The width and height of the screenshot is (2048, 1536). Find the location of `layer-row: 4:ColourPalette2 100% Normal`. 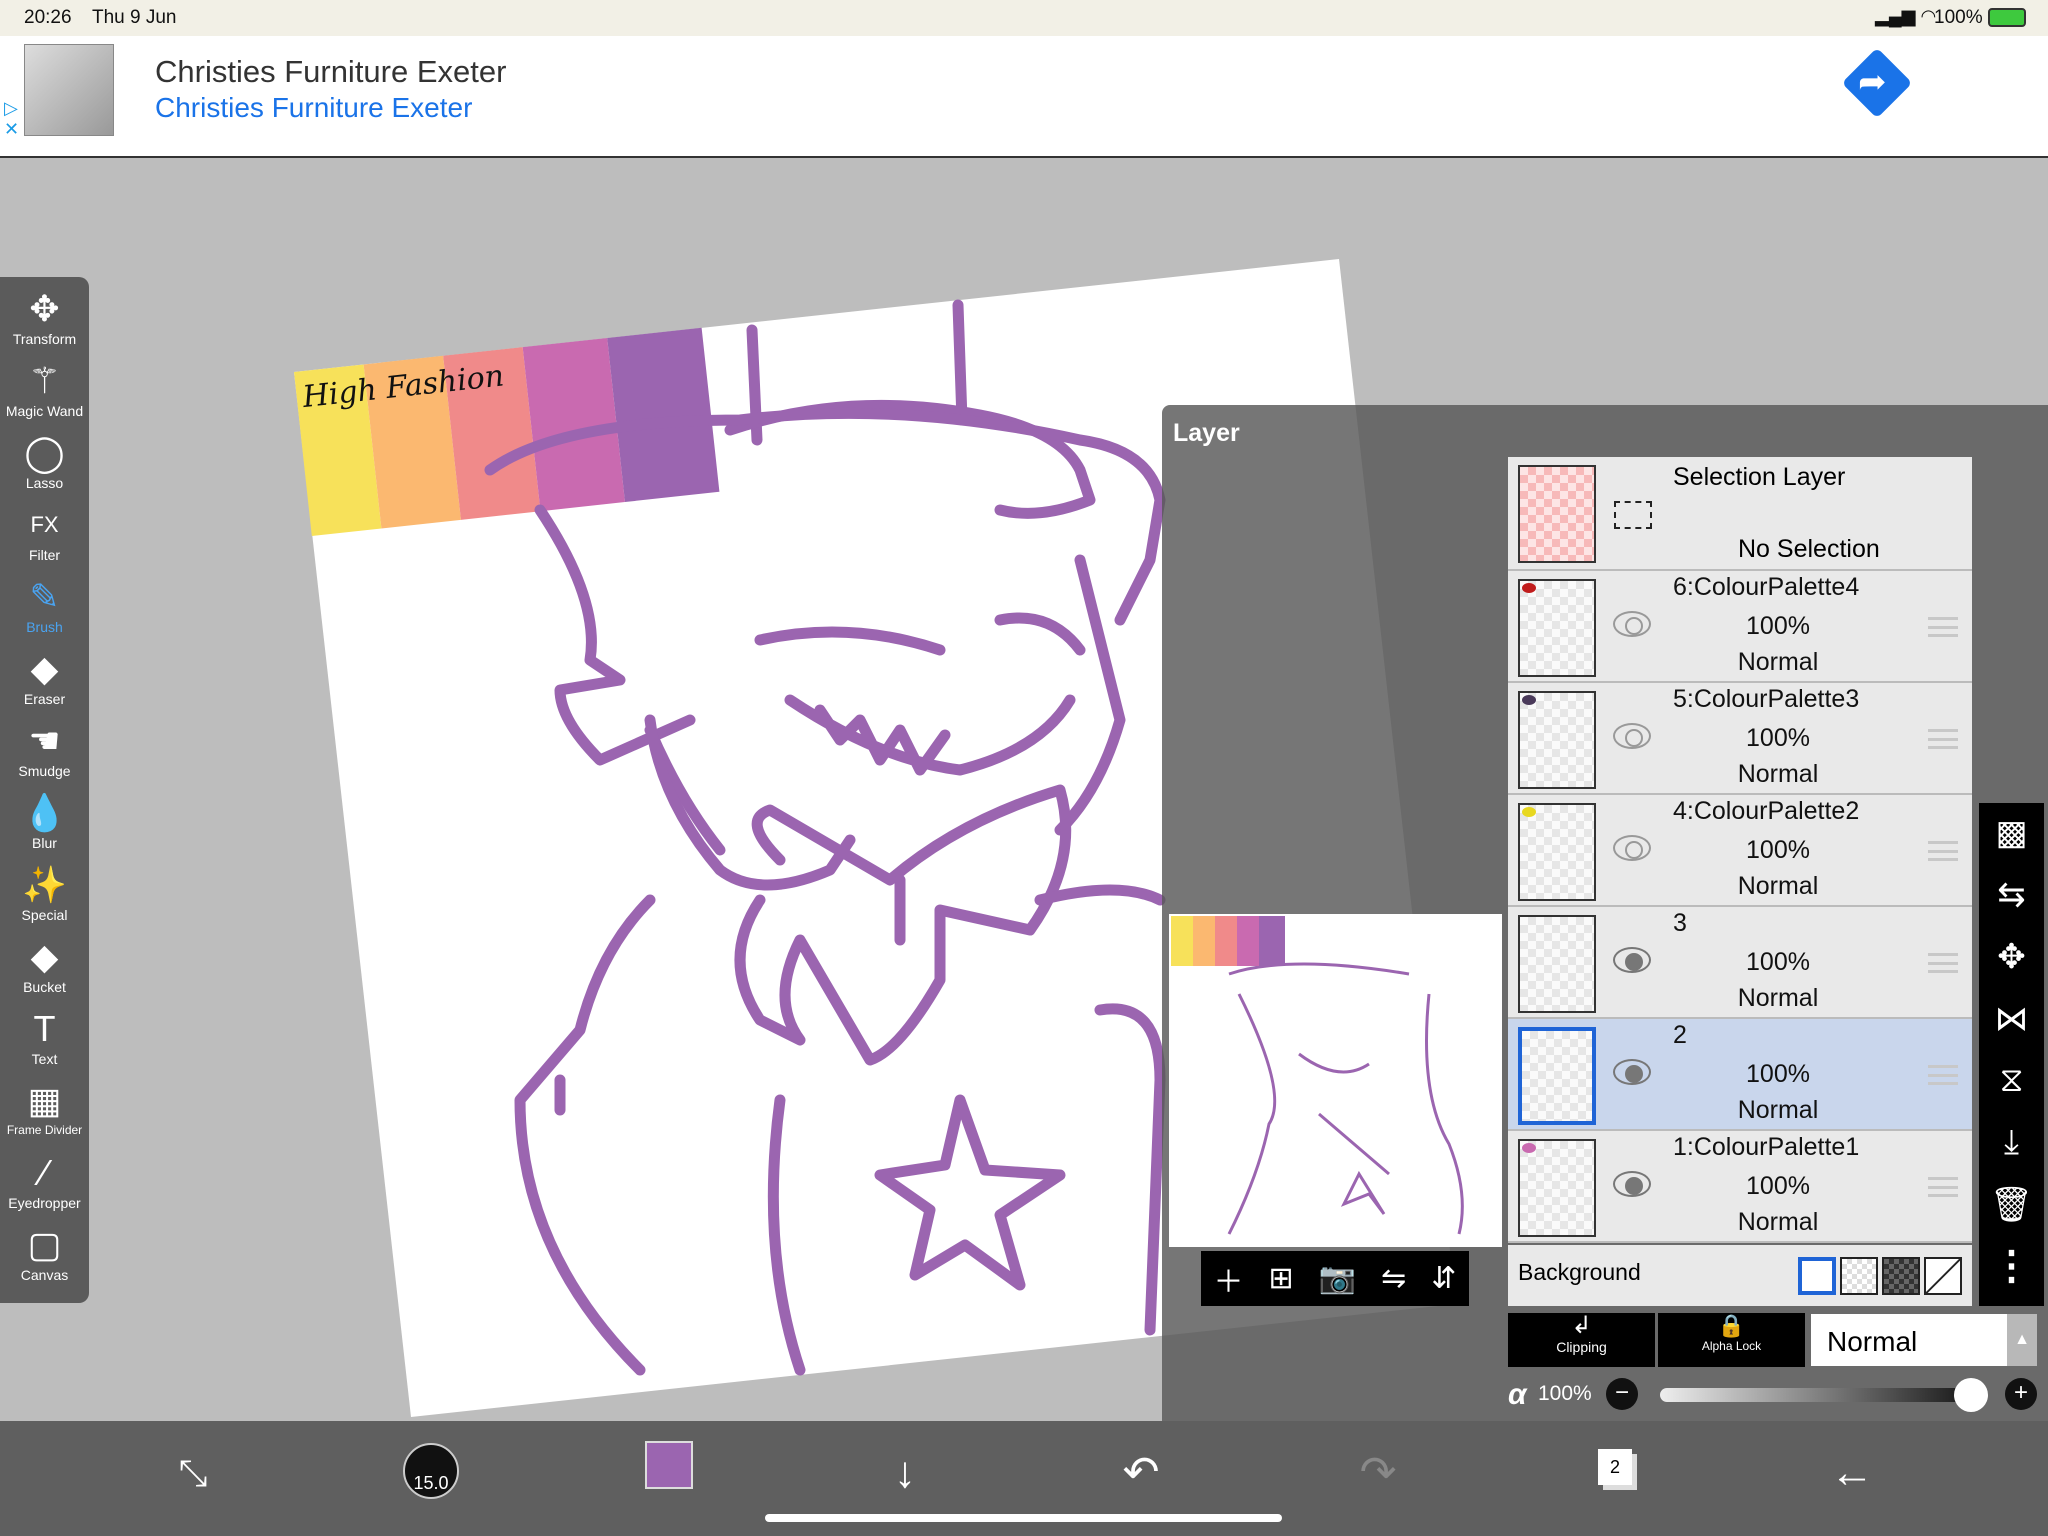

layer-row: 4:ColourPalette2 100% Normal is located at coordinates (1740, 851).